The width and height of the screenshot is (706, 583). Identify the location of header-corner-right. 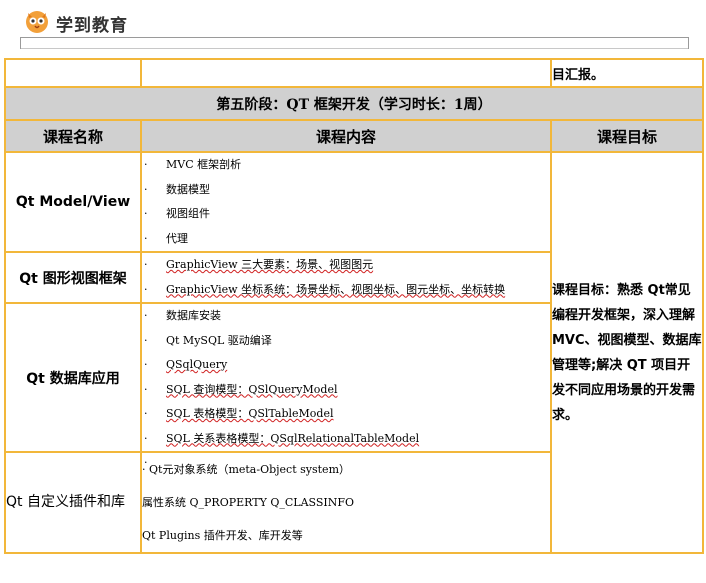
(688, 43).